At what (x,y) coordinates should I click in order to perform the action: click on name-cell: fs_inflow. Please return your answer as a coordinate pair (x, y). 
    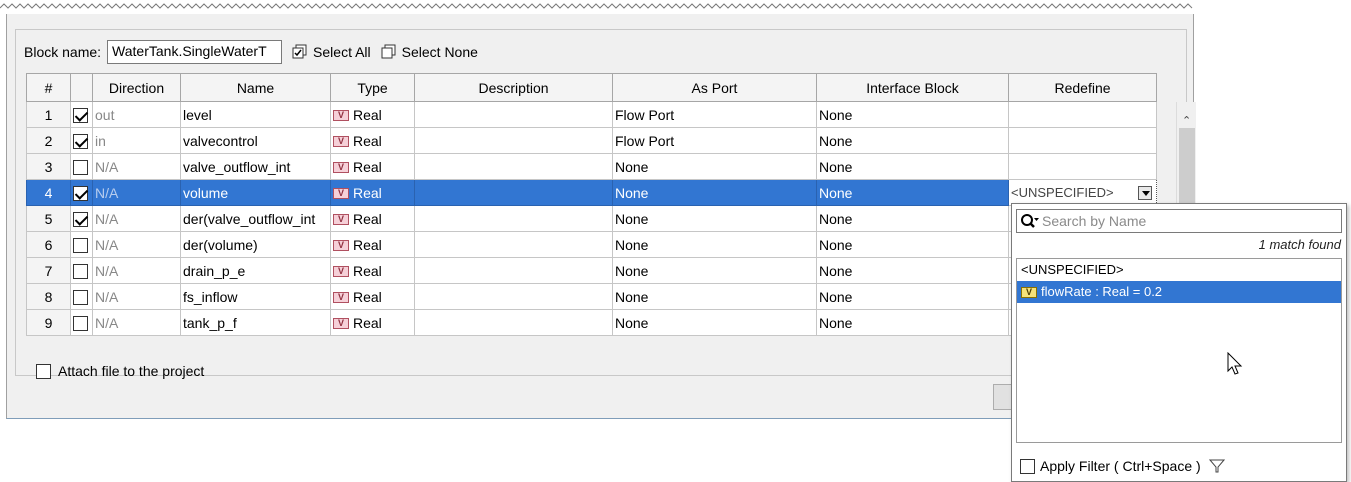
    Looking at the image, I should click on (255, 296).